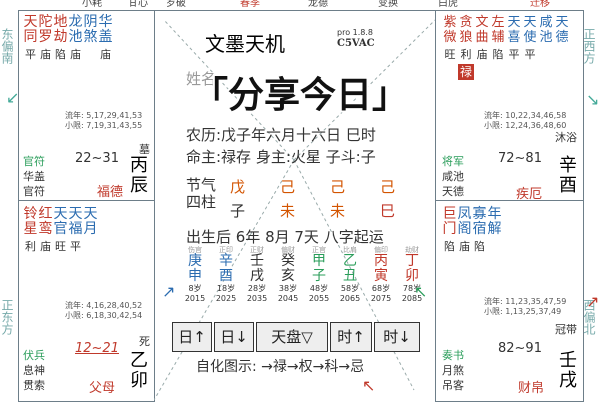  What do you see at coordinates (319, 288) in the screenshot?
I see `dayun-age: 48岁` at bounding box center [319, 288].